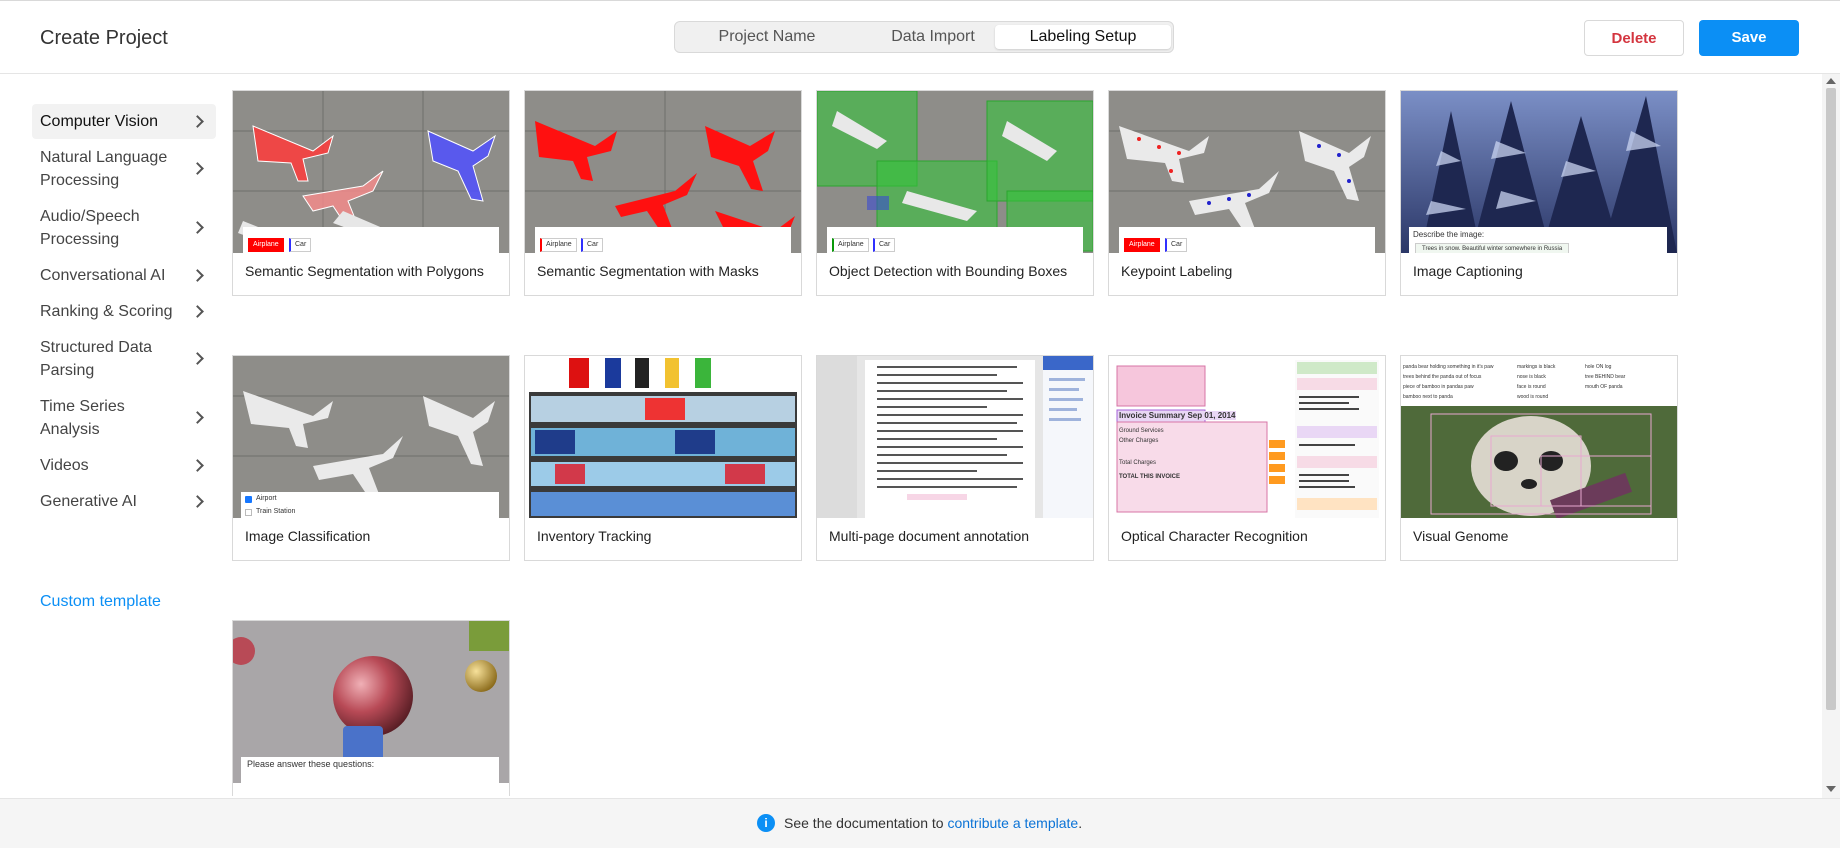  Describe the element at coordinates (1141, 431) in the screenshot. I see `ocr-line: Ground Services` at that location.